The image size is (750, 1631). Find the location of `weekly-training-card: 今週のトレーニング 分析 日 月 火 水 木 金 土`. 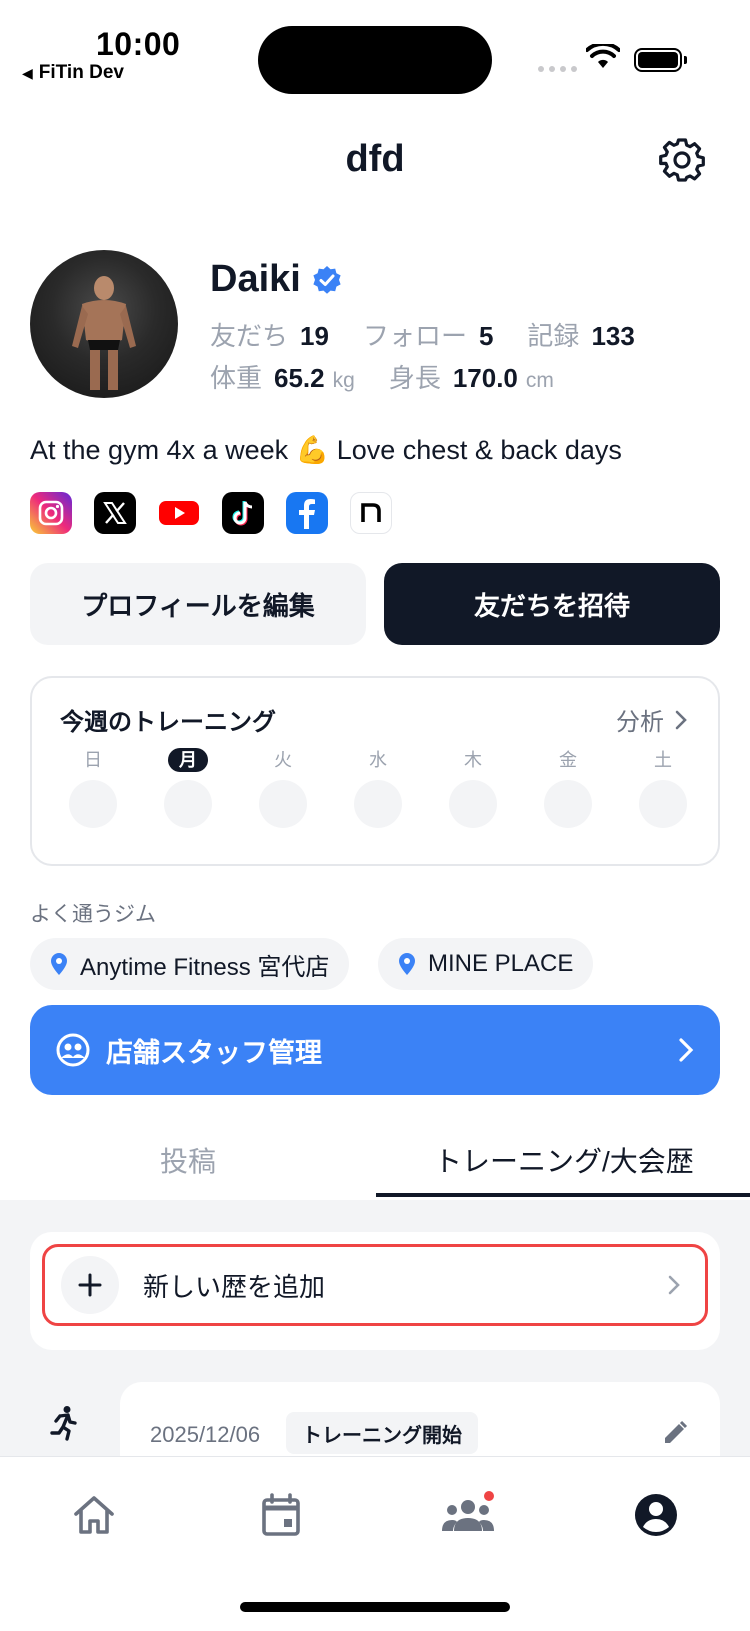

weekly-training-card: 今週のトレーニング 分析 日 月 火 水 木 金 土 is located at coordinates (375, 771).